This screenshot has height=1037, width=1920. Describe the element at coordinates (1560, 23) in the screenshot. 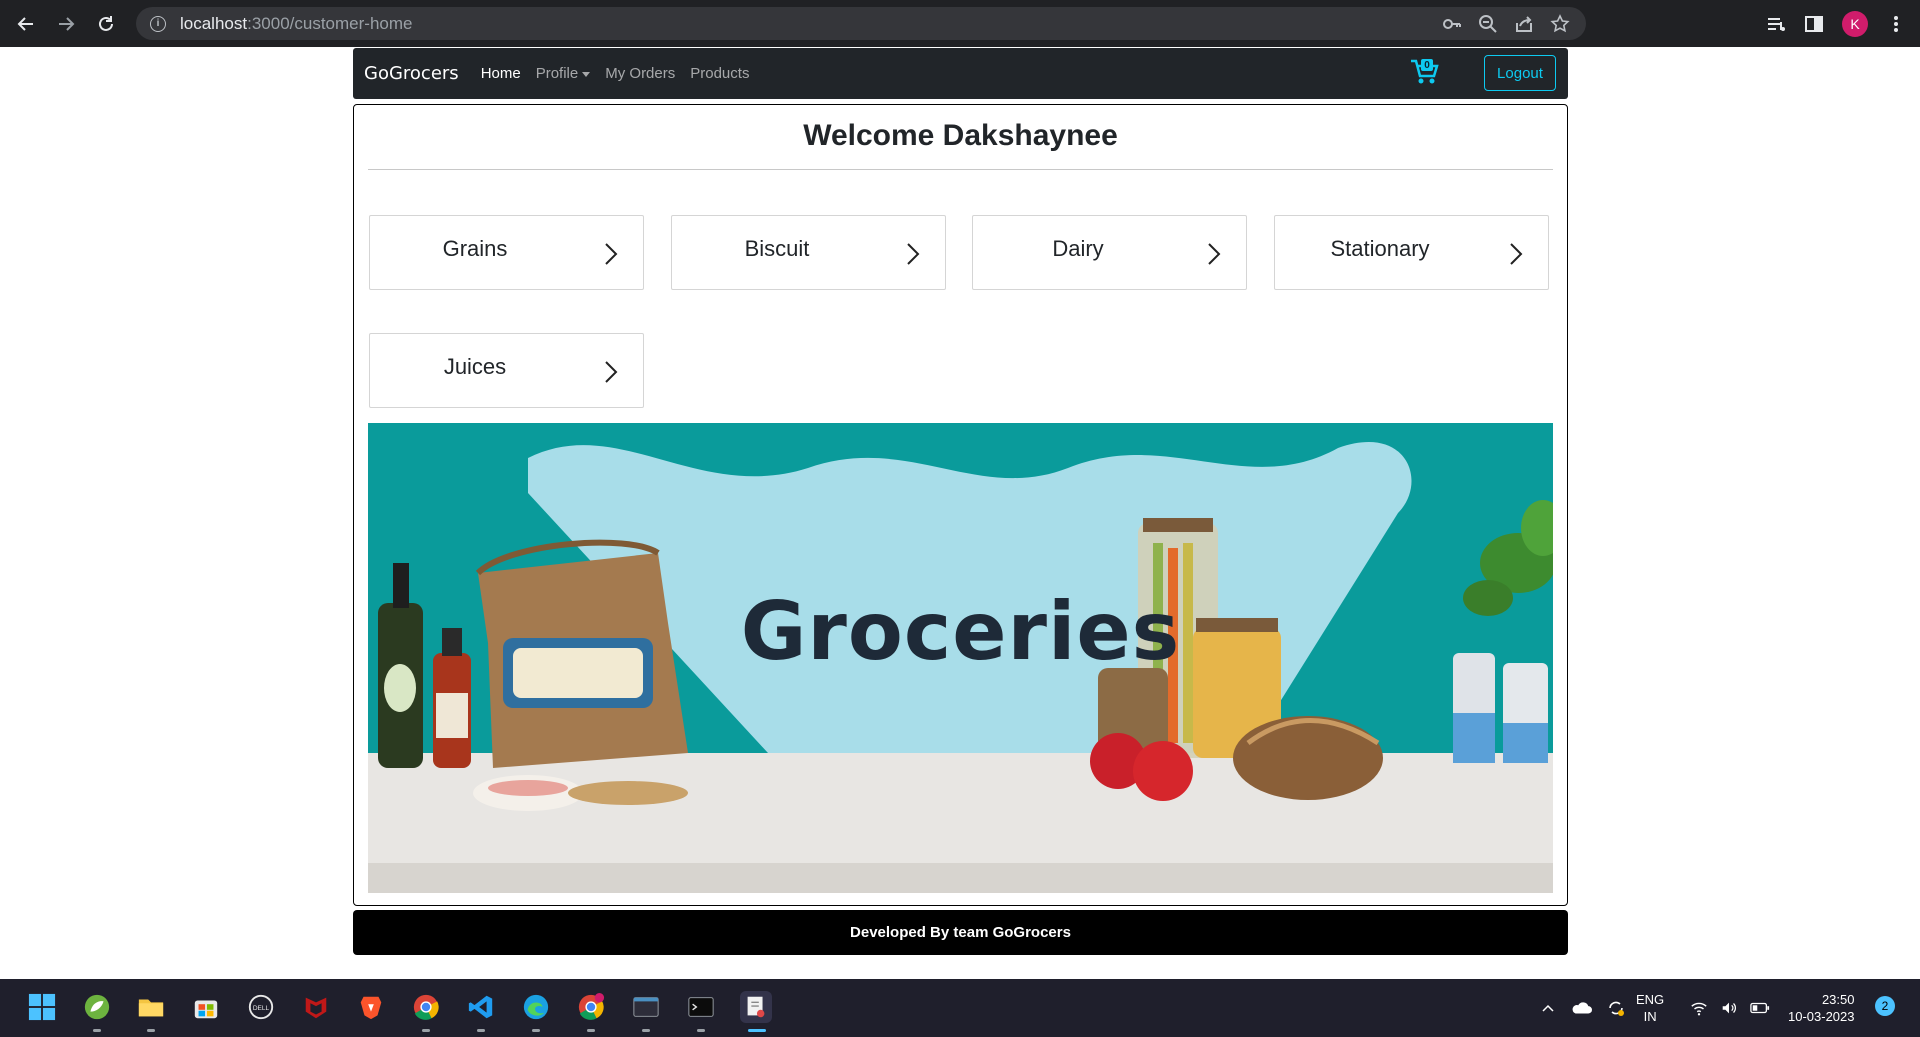

I see `bookmark-star-icon` at that location.